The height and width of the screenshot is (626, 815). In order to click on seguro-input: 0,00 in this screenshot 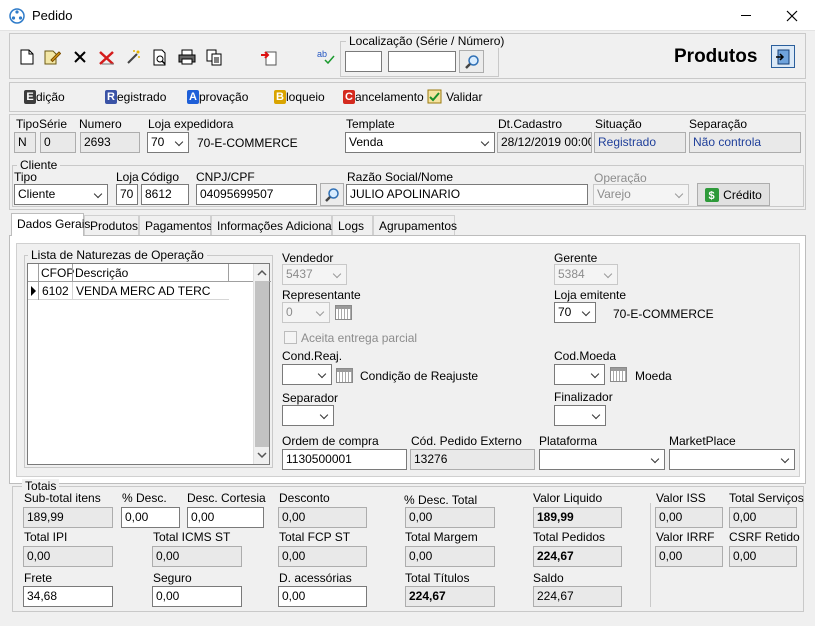, I will do `click(197, 596)`.